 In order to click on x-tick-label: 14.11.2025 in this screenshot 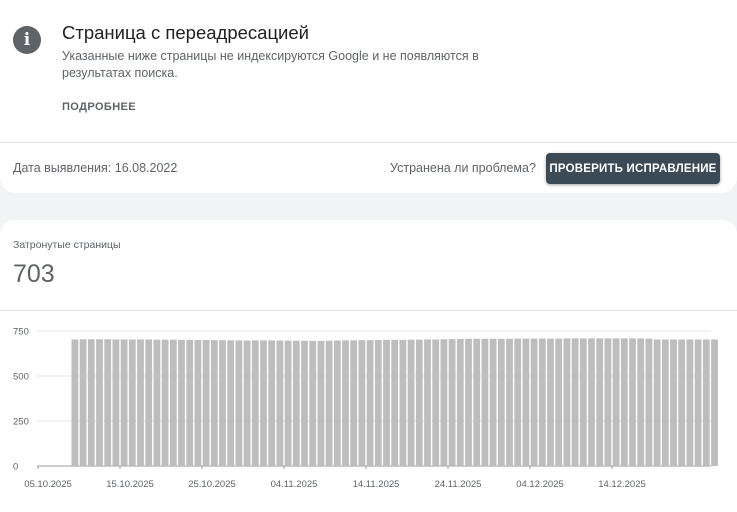, I will do `click(376, 484)`.